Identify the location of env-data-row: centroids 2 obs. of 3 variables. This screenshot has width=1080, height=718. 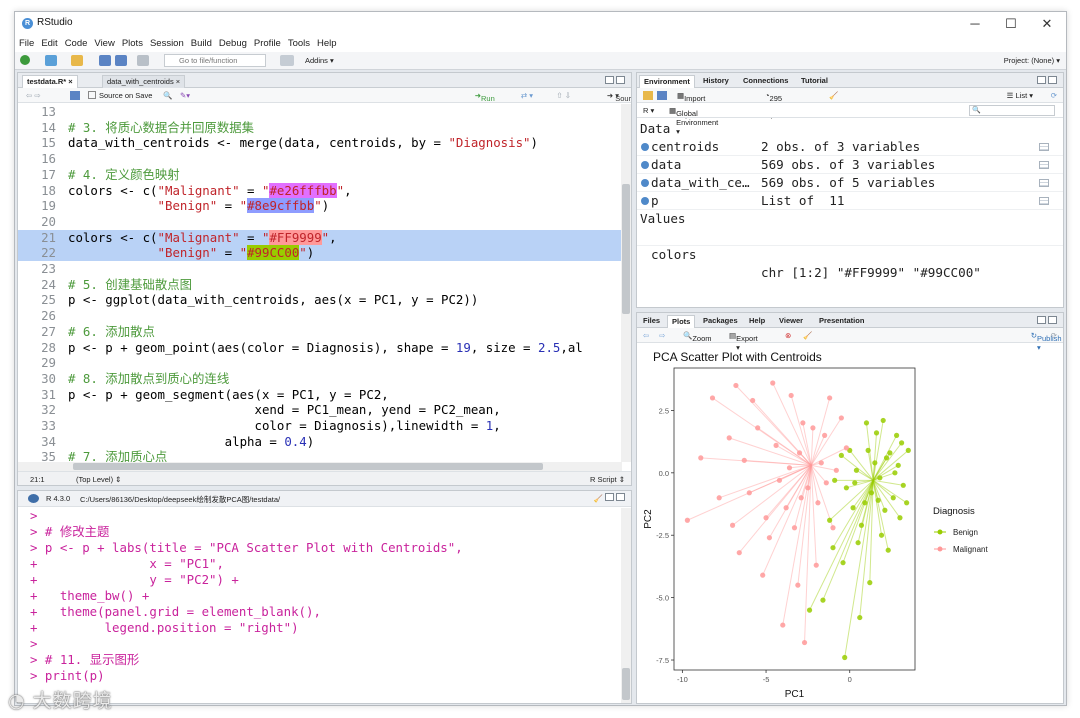
(850, 147).